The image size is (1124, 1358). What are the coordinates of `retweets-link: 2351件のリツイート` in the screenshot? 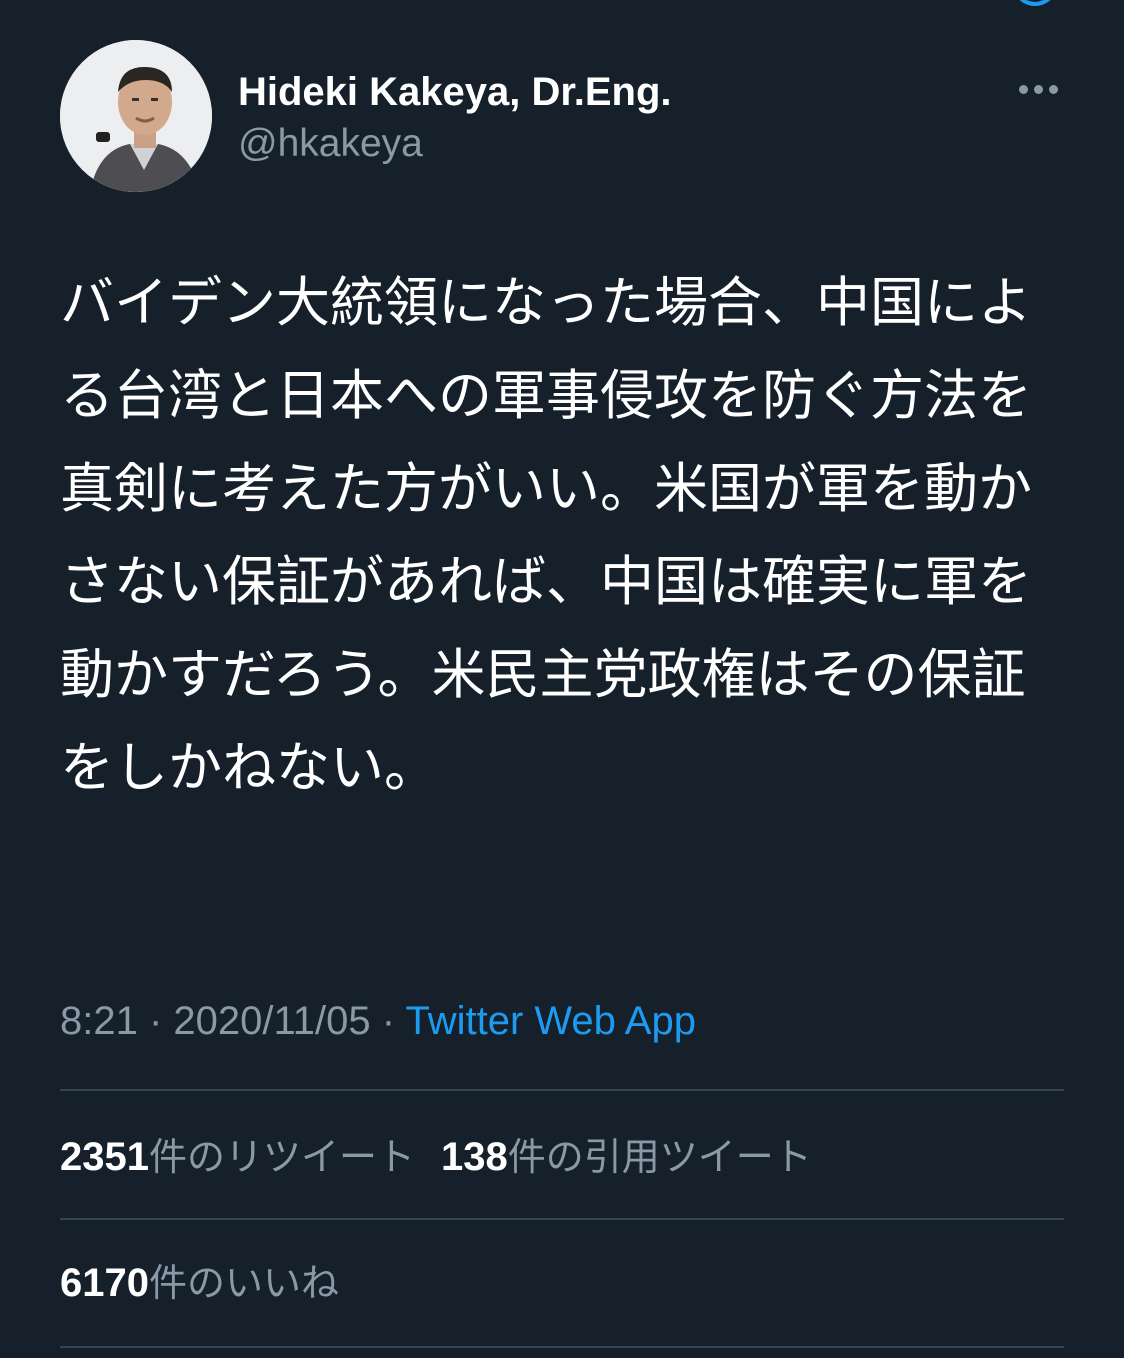 It's located at (237, 1157).